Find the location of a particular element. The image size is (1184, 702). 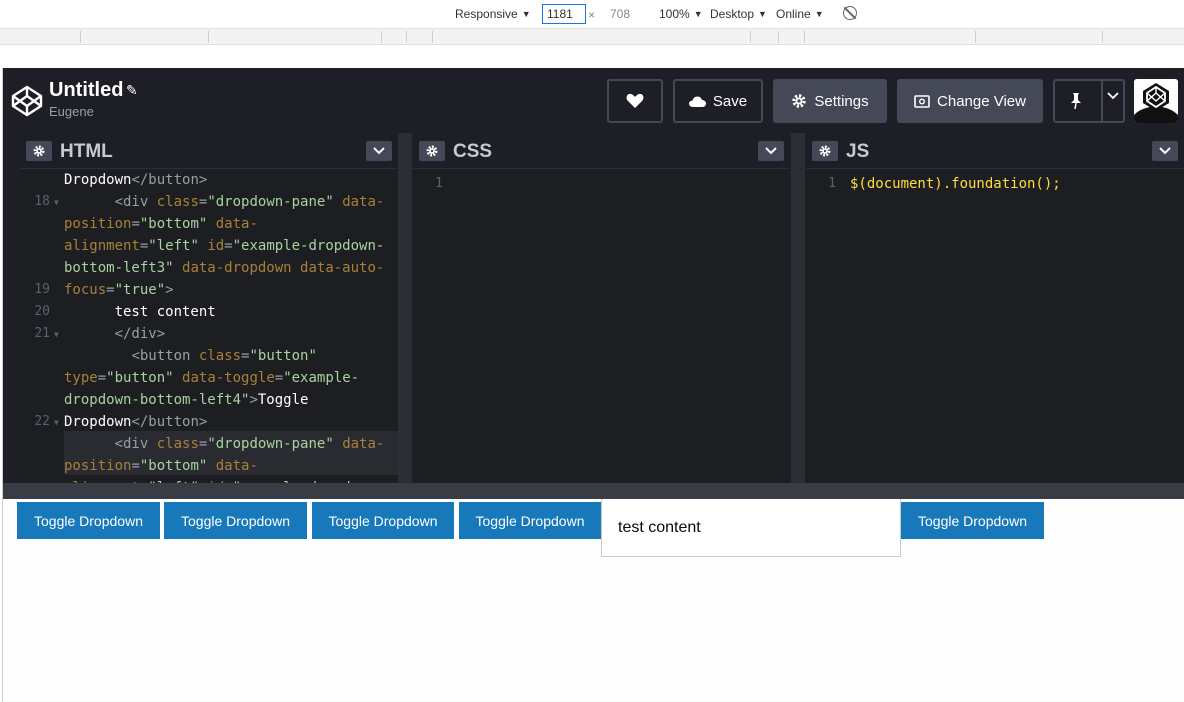

user-avatar-icon is located at coordinates (1156, 101).